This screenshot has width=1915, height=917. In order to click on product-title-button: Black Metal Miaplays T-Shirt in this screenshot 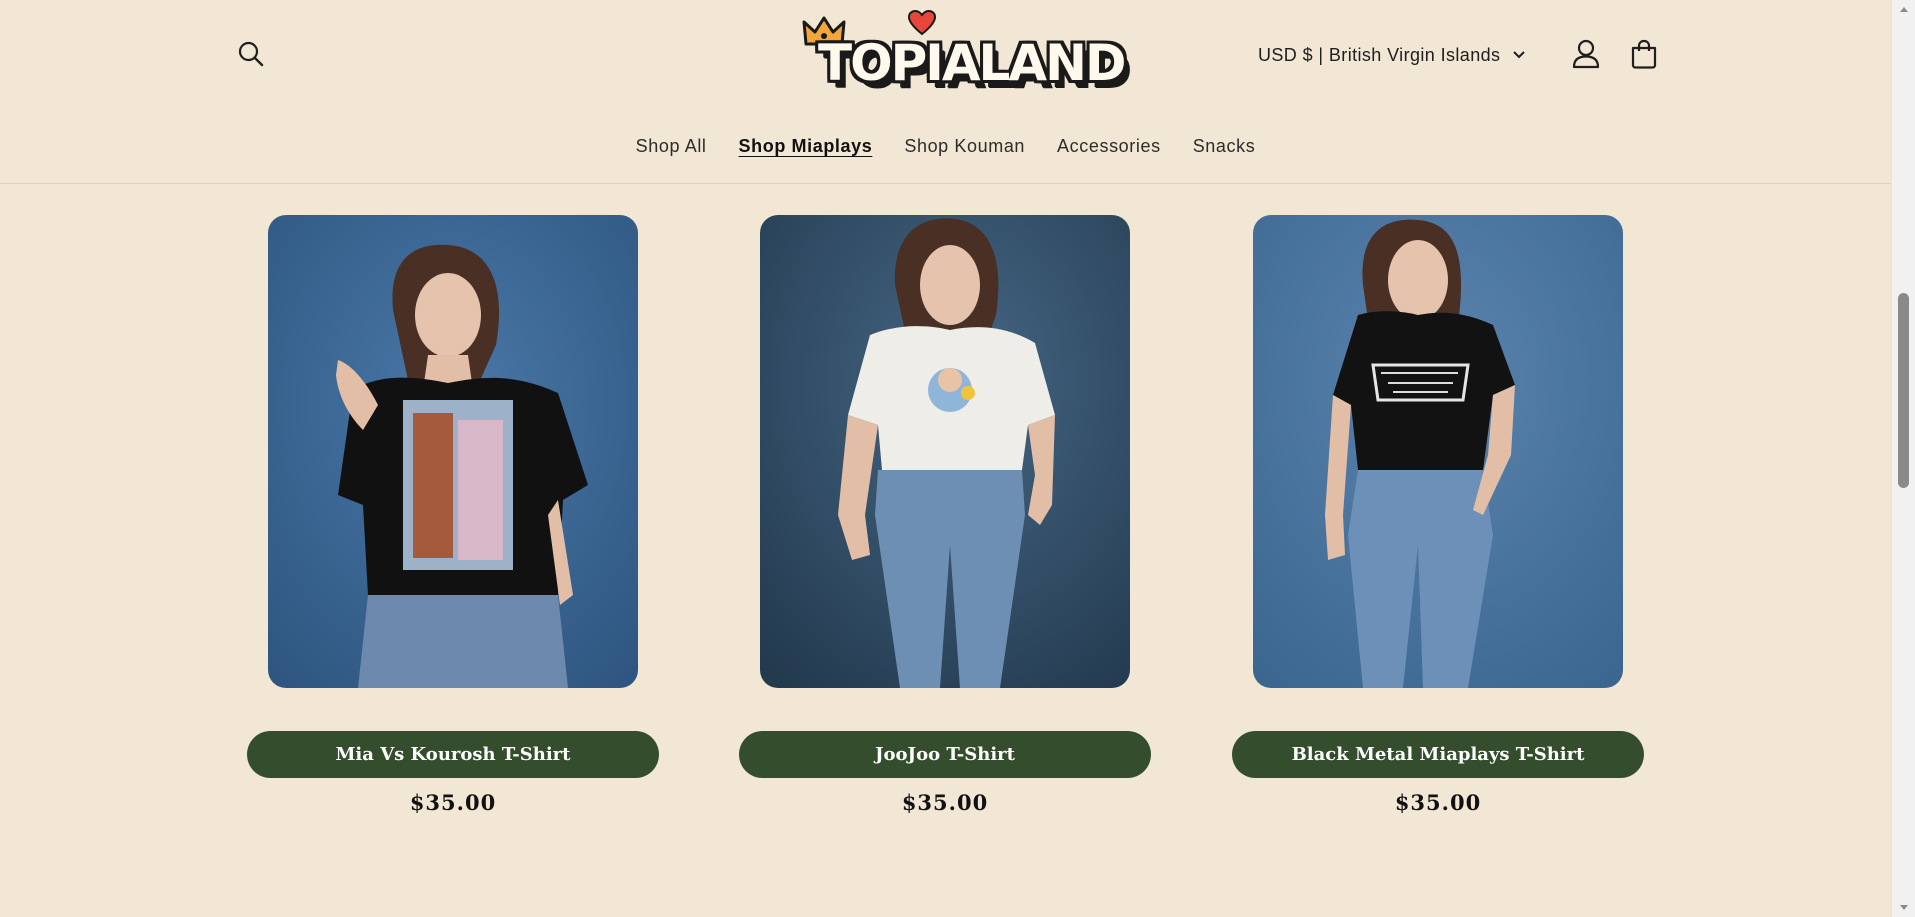, I will do `click(1438, 754)`.